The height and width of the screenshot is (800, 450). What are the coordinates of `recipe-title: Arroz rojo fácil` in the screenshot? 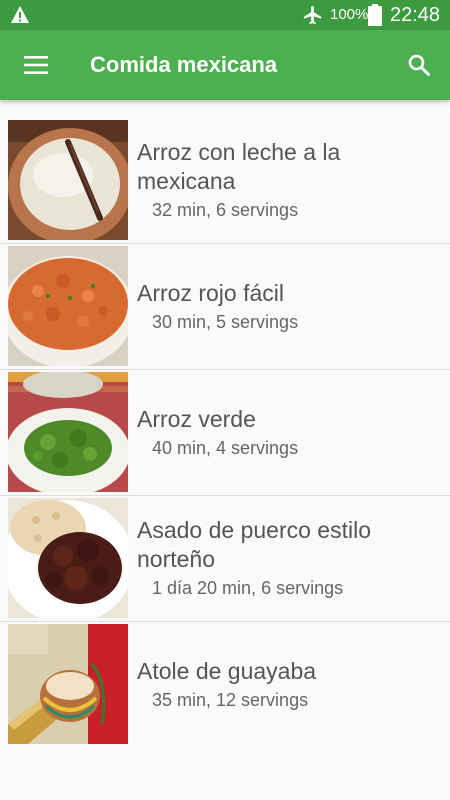 It's located at (210, 292).